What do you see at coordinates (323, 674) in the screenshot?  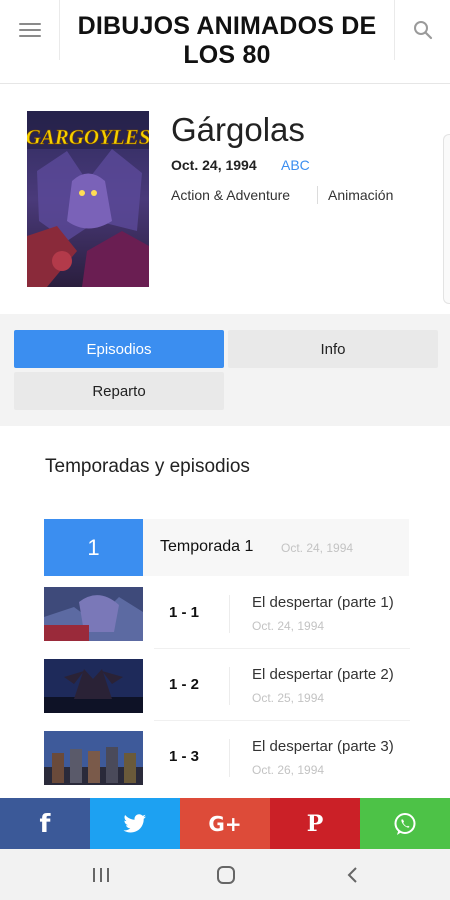 I see `episode-title: El despertar (parte 2)` at bounding box center [323, 674].